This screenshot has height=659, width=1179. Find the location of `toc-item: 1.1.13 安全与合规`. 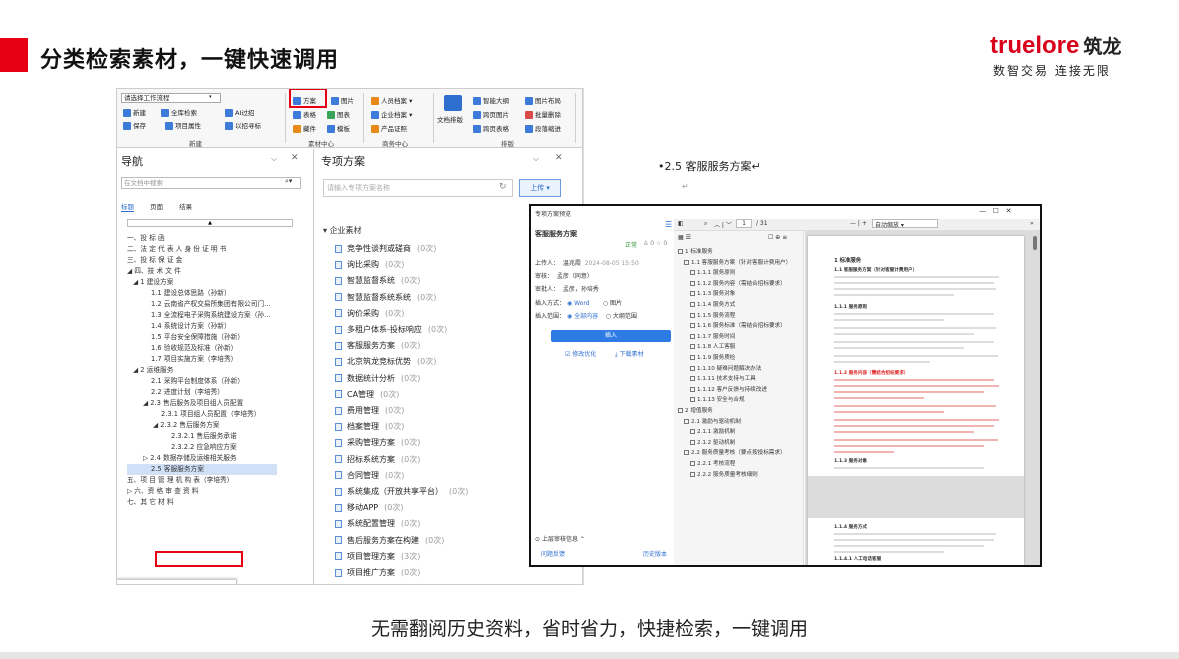

toc-item: 1.1.13 安全与合规 is located at coordinates (717, 399).